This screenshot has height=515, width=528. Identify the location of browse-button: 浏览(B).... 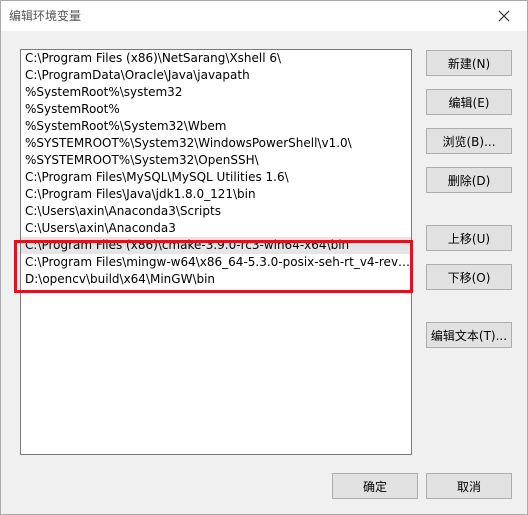
(469, 141).